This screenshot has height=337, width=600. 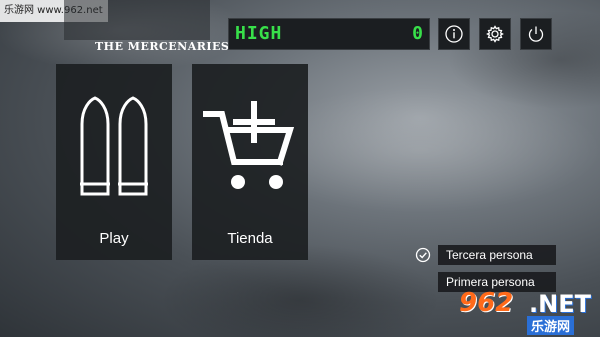 What do you see at coordinates (259, 33) in the screenshot?
I see `high-score-label: HIGH` at bounding box center [259, 33].